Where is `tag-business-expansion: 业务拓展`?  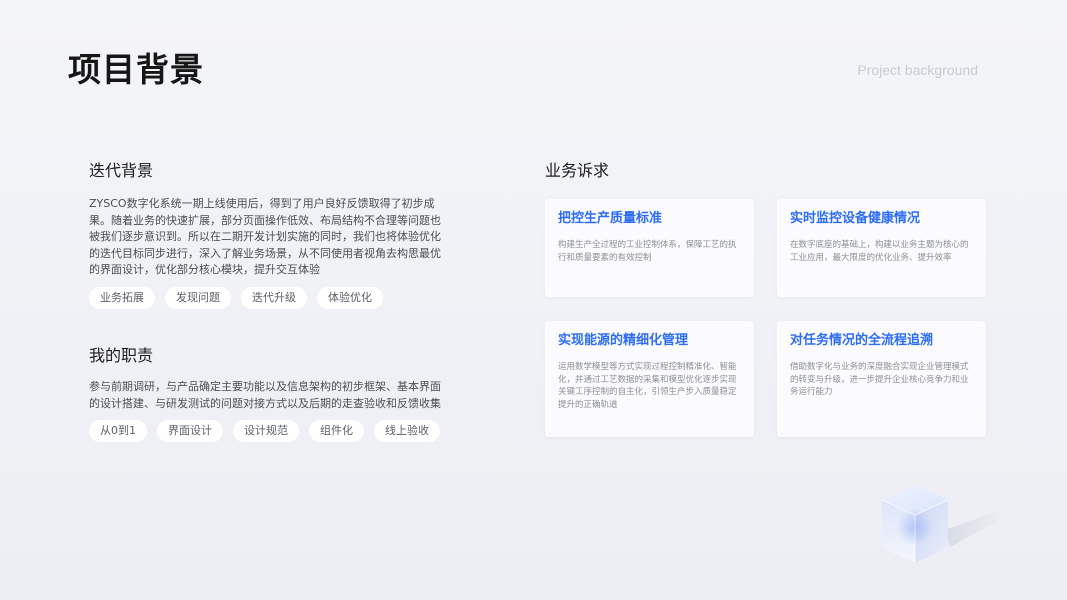
tag-business-expansion: 业务拓展 is located at coordinates (122, 297).